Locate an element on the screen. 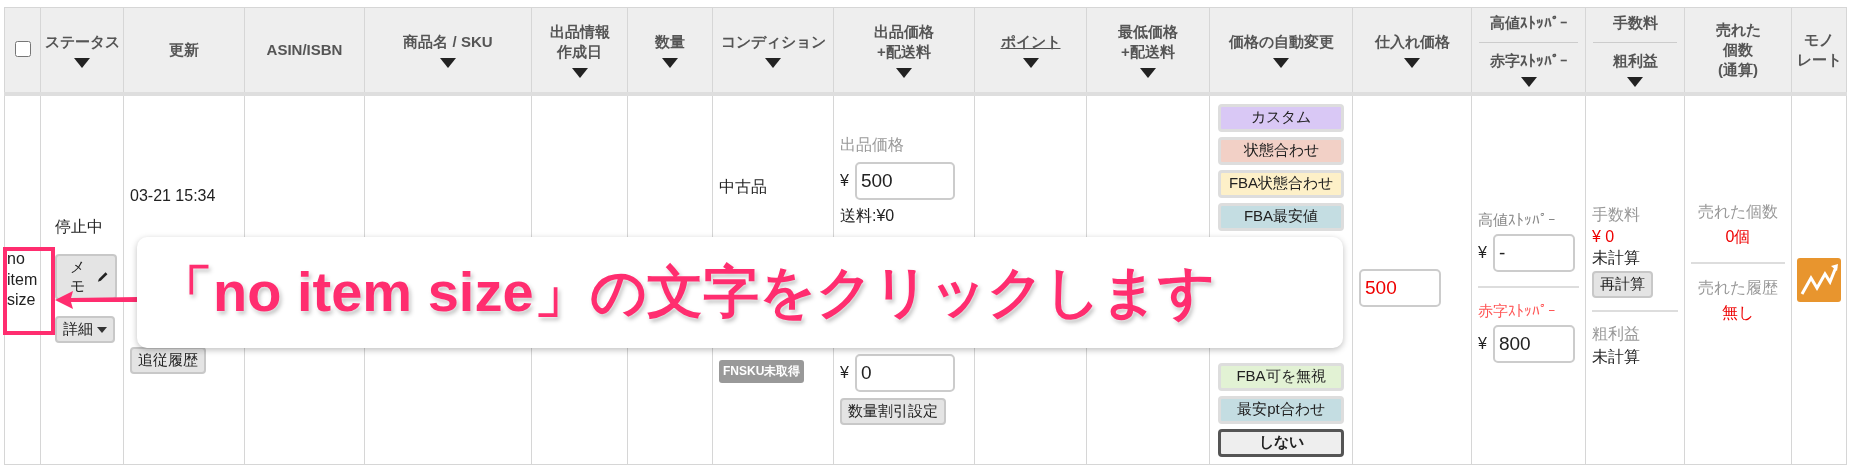 The height and width of the screenshot is (475, 1866). auto-price-button: しない is located at coordinates (1281, 442).